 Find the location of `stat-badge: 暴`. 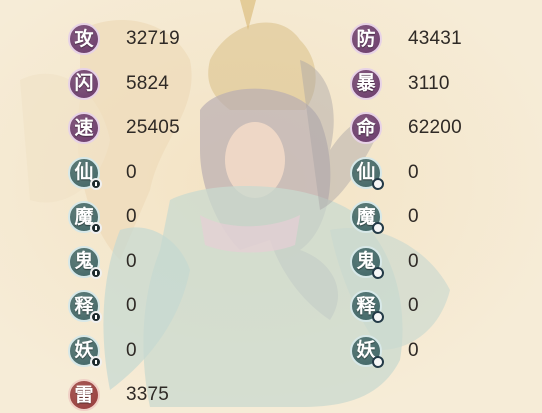

stat-badge: 暴 is located at coordinates (366, 83).